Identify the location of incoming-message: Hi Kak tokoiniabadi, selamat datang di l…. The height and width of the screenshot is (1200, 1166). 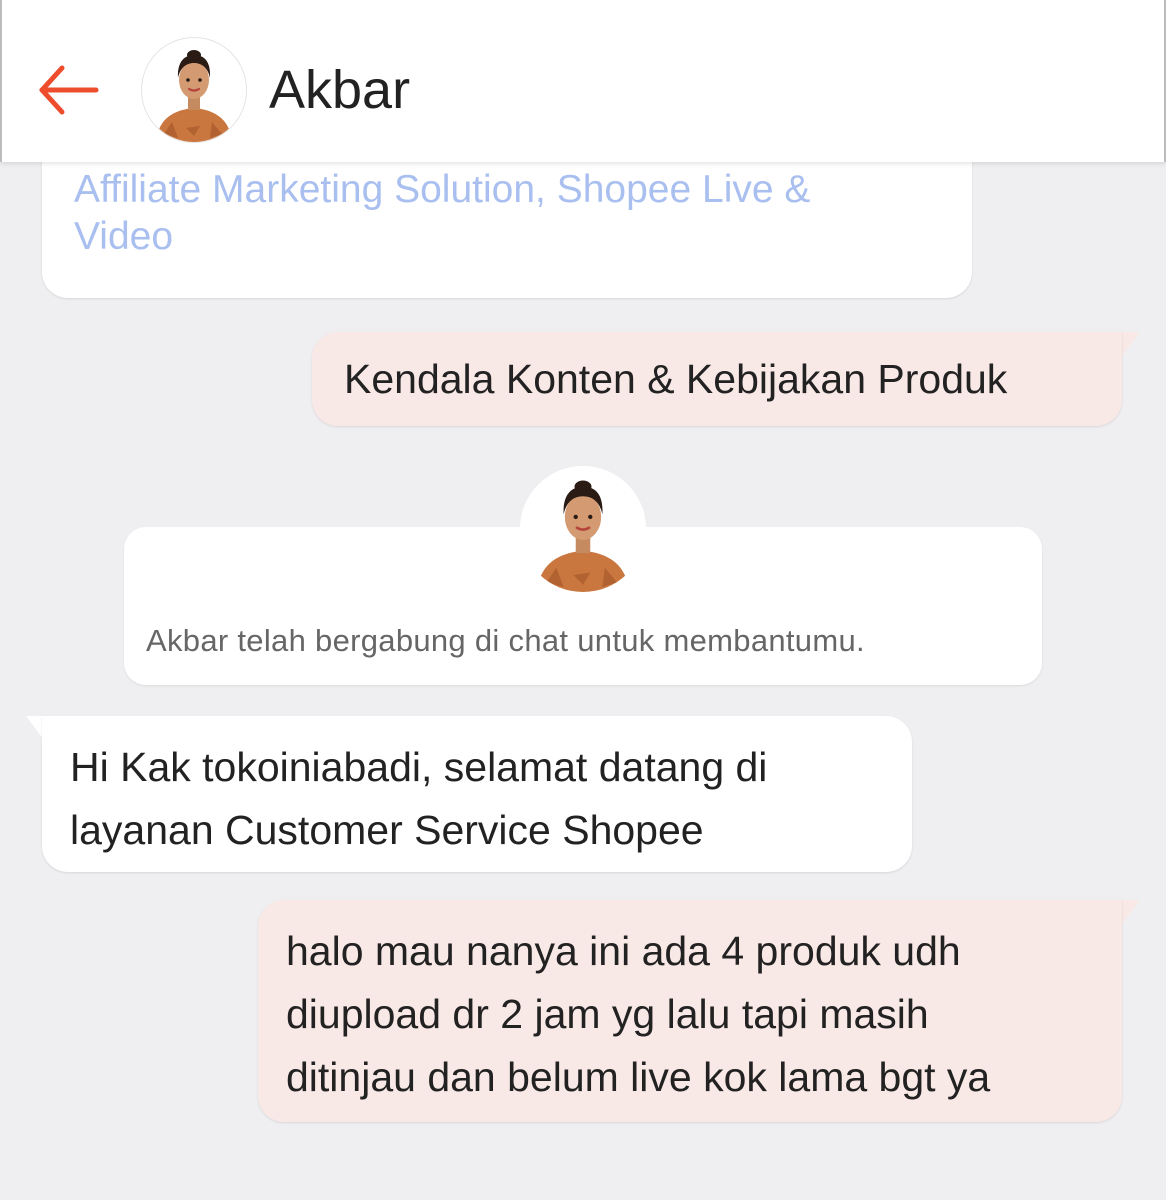
(477, 794).